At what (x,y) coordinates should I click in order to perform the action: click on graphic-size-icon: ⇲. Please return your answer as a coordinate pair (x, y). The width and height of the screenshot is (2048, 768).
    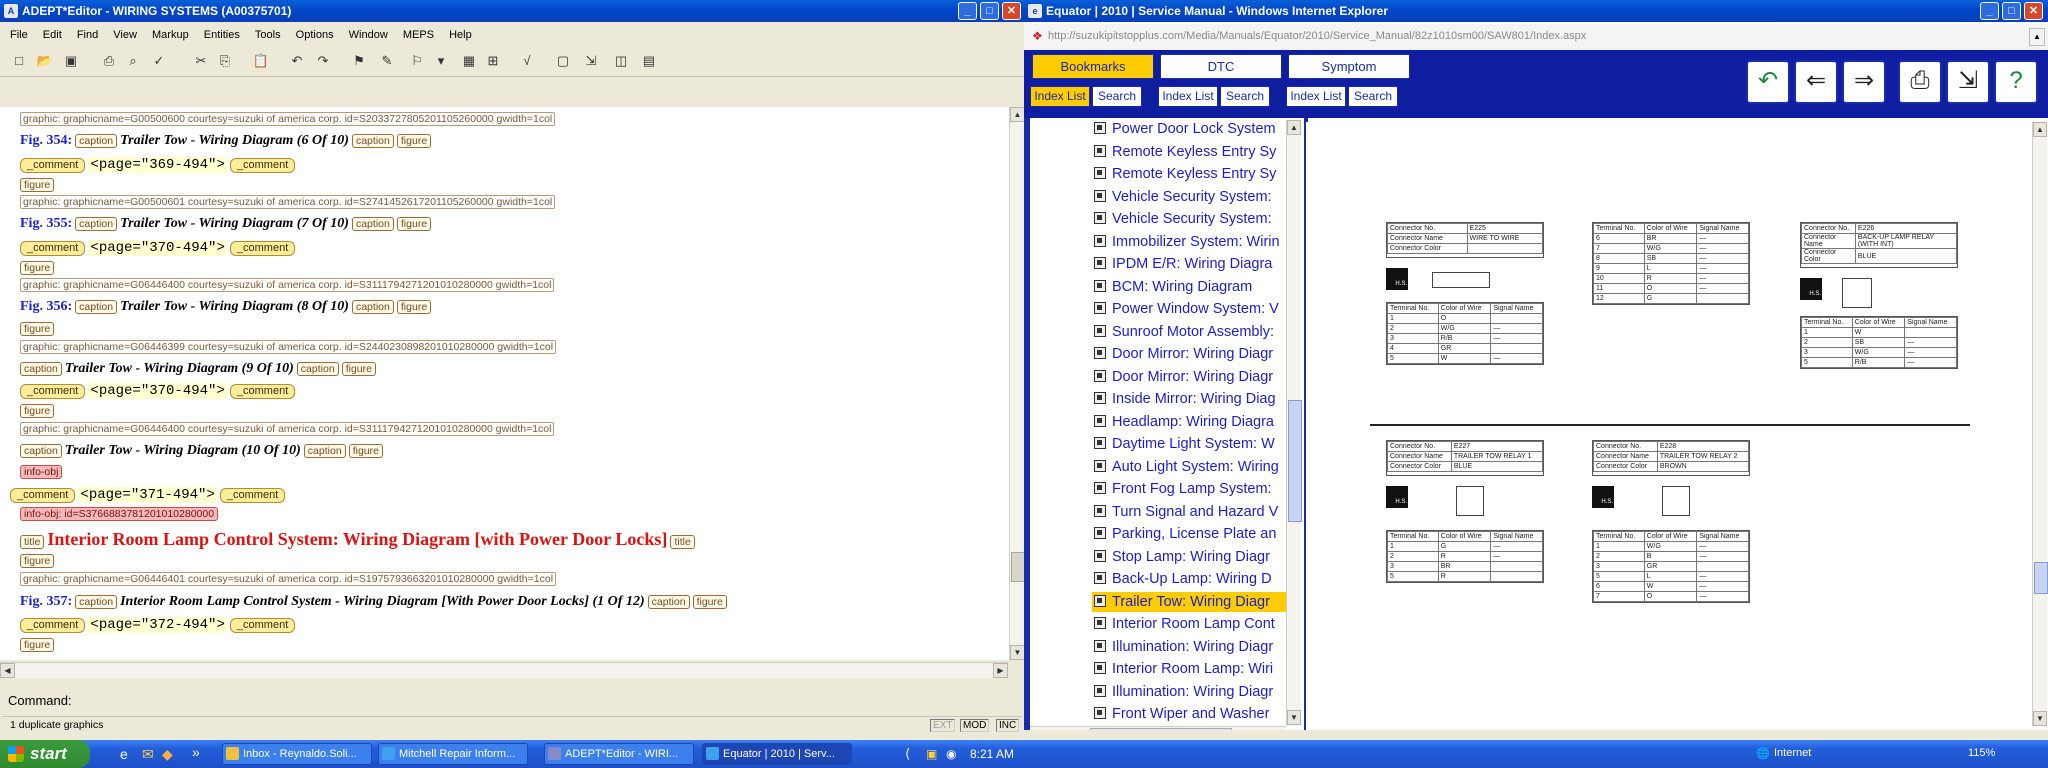
    Looking at the image, I should click on (591, 61).